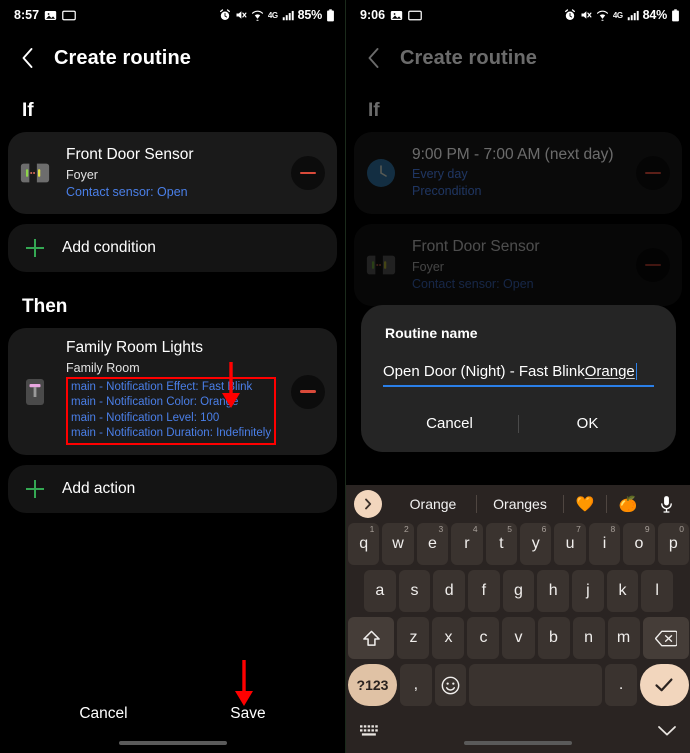  I want to click on key-number: 9, so click(647, 529).